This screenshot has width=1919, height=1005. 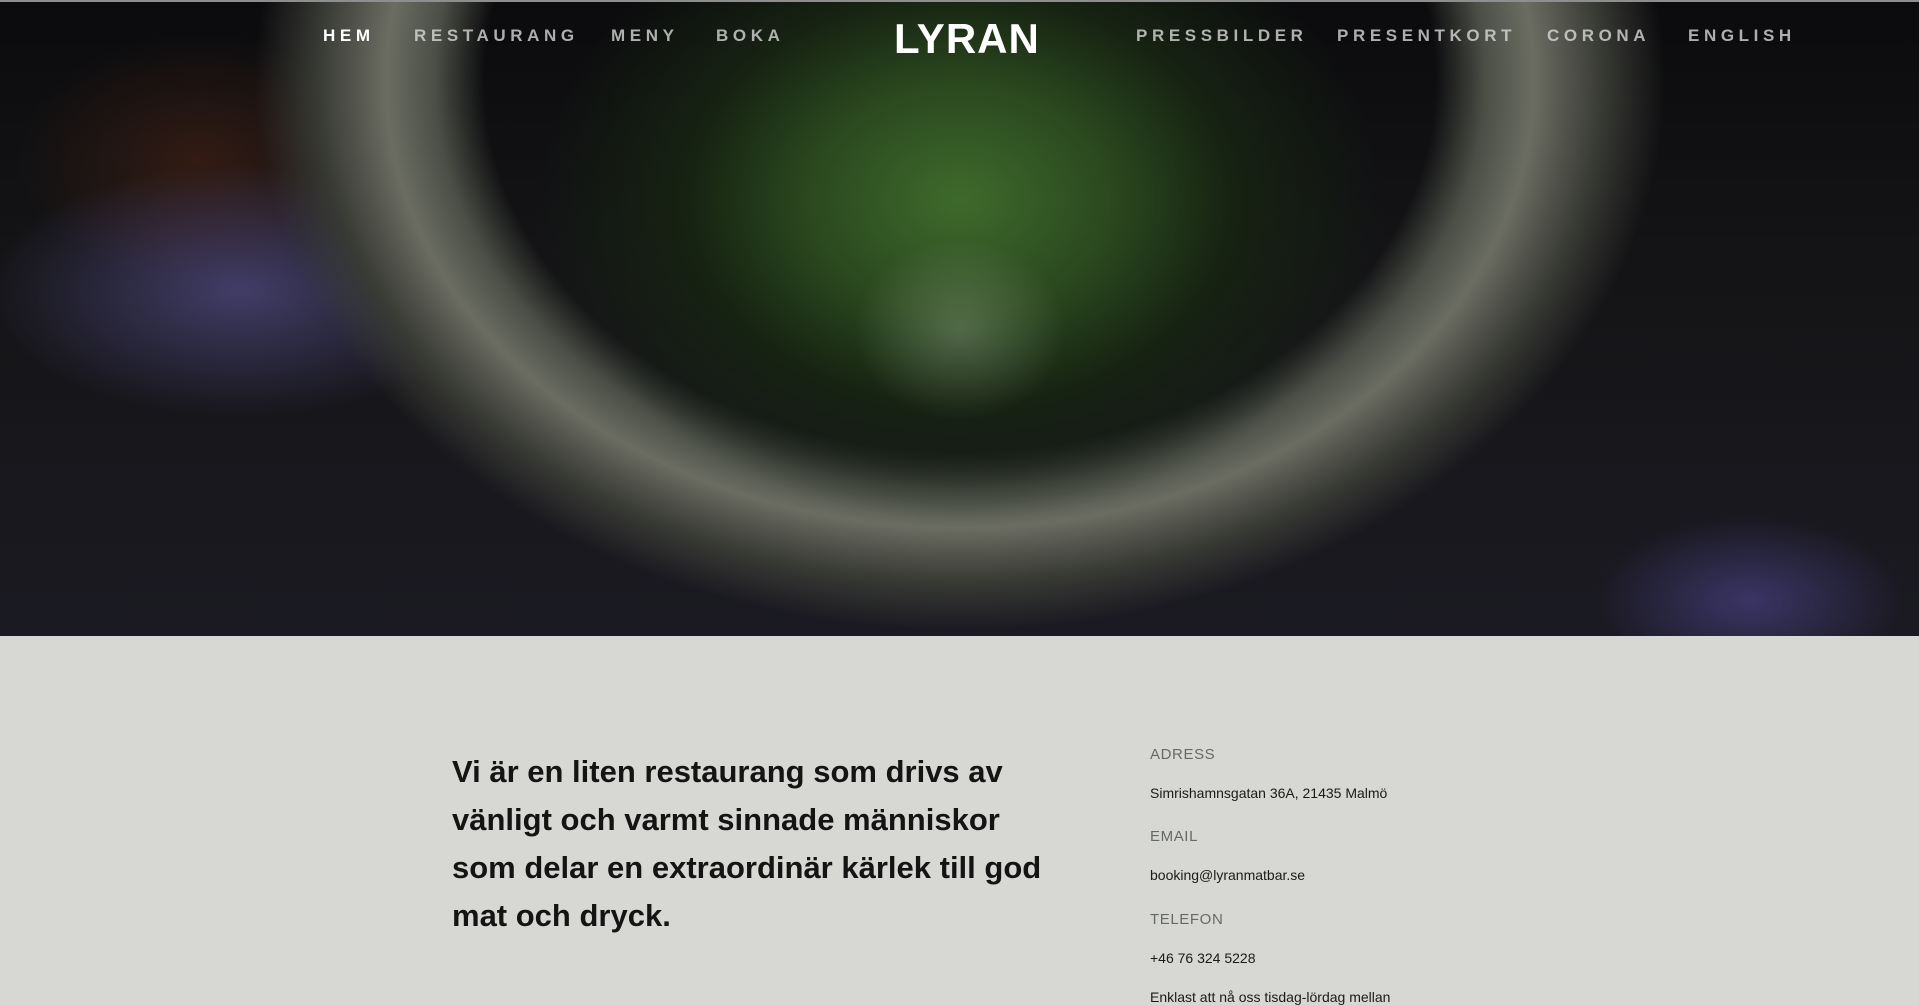 I want to click on contact-note: Enklast att nå oss tisdag-lördag mellan, so click(x=1270, y=997).